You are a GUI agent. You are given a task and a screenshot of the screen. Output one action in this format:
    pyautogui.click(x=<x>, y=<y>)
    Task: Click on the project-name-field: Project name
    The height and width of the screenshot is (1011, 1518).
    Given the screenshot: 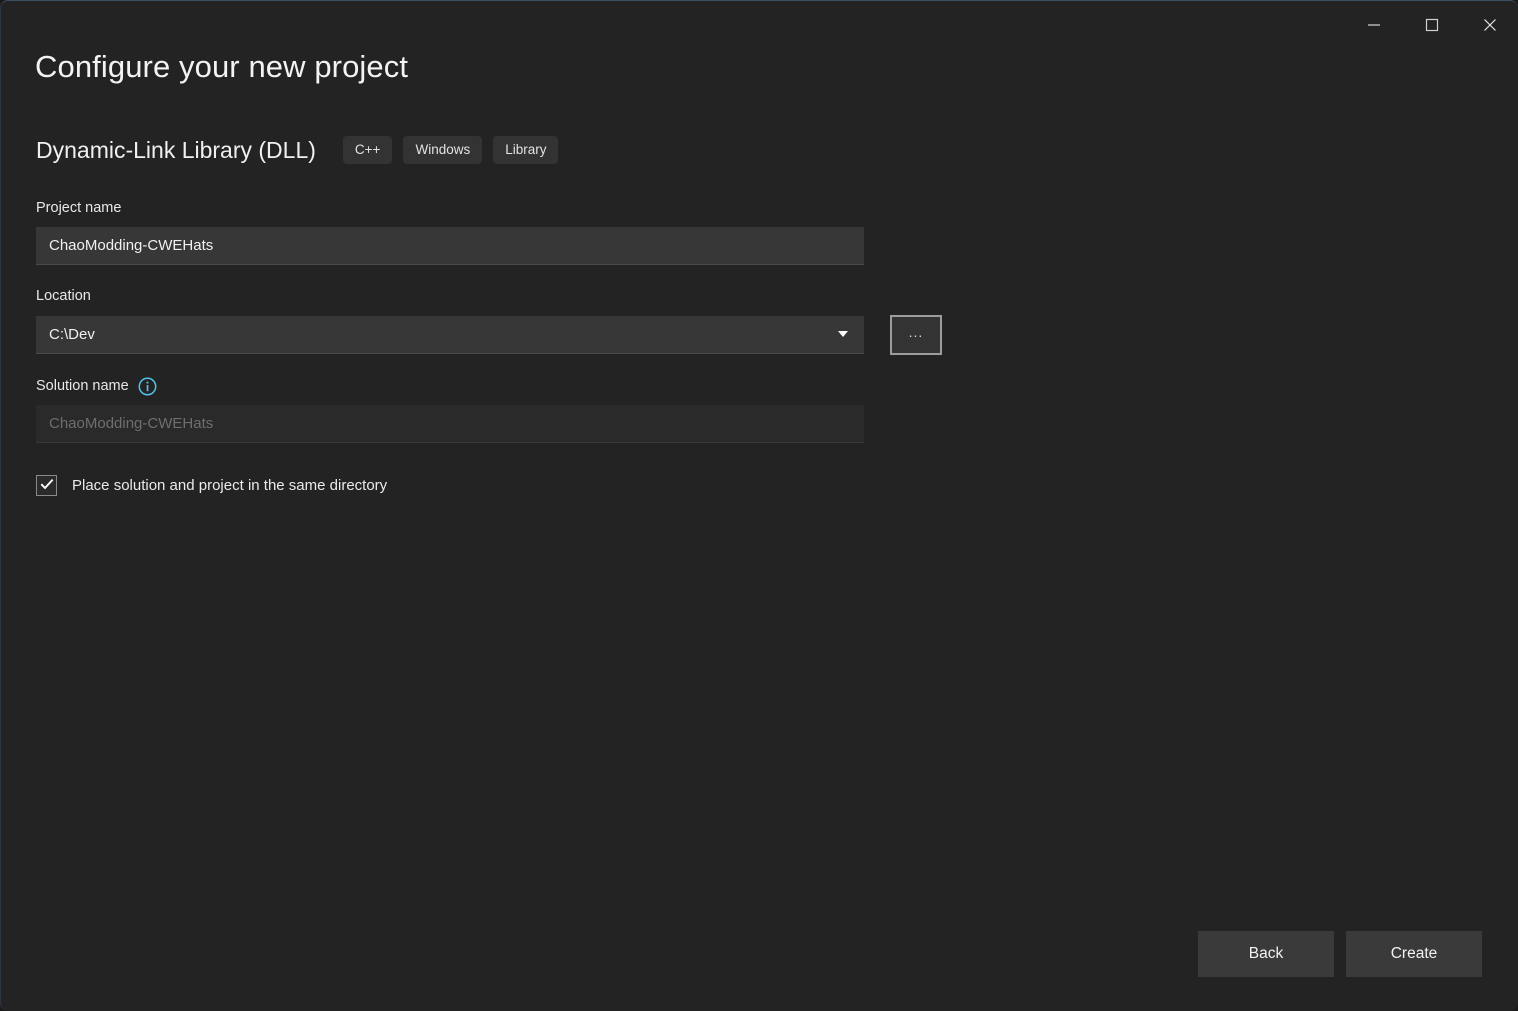 What is the action you would take?
    pyautogui.click(x=491, y=232)
    